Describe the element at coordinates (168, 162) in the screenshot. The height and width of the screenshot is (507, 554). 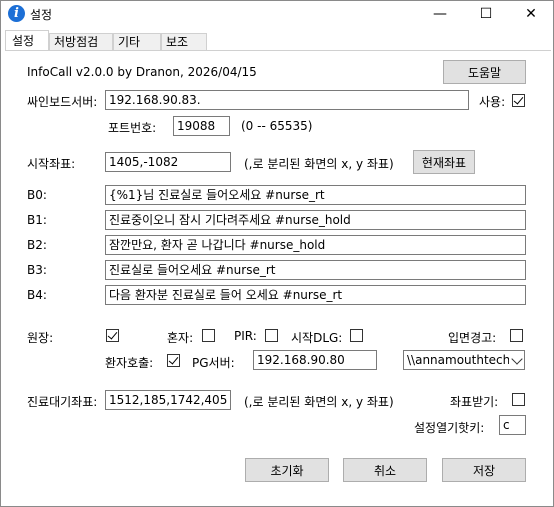
I see `start-coord-field: 1405,-1082` at that location.